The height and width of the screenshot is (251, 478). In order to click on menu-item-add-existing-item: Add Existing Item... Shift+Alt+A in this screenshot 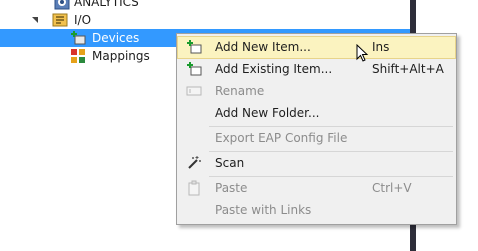, I will do `click(316, 69)`.